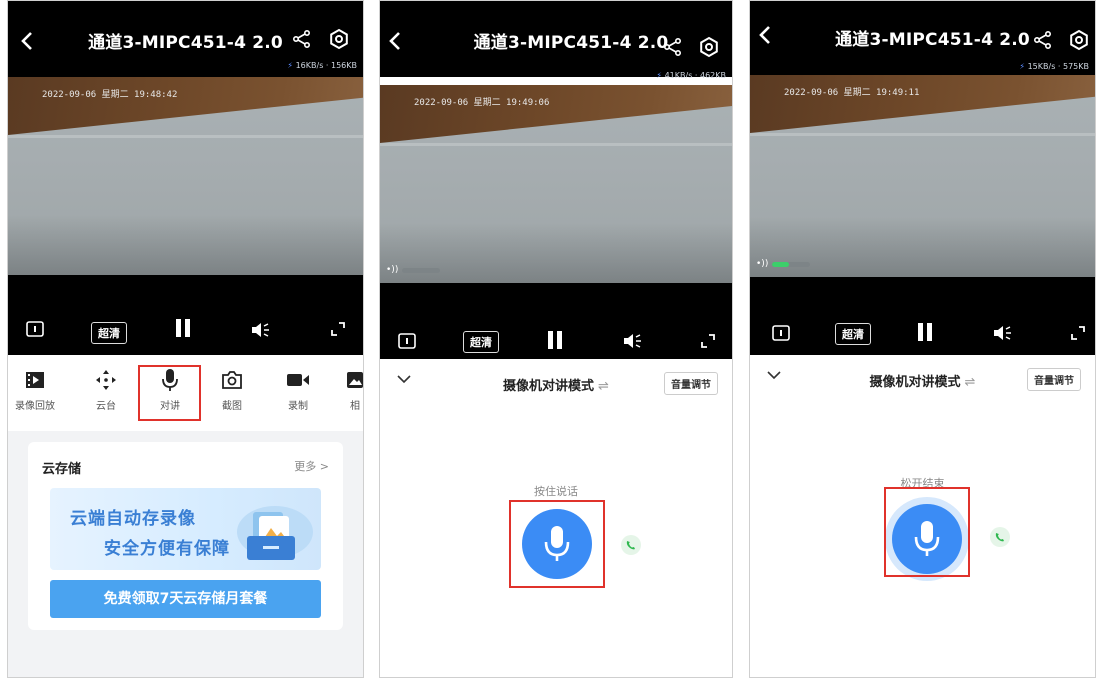 The width and height of the screenshot is (1097, 678). I want to click on ptz-icon, so click(106, 380).